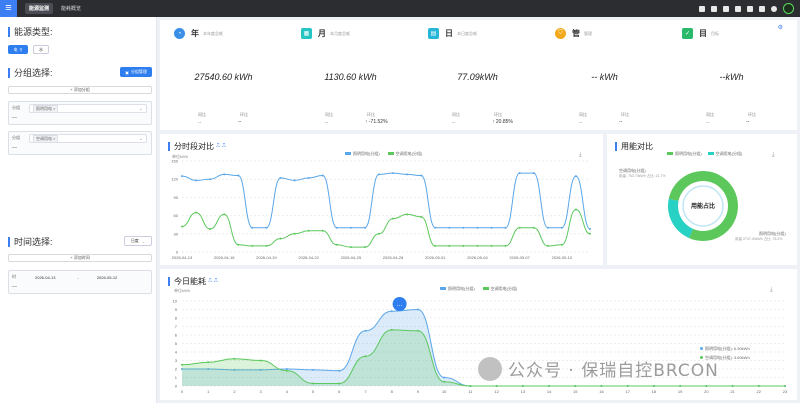 Image resolution: width=800 pixels, height=403 pixels. Describe the element at coordinates (176, 197) in the screenshot. I see `y-tick-label: 90` at that location.